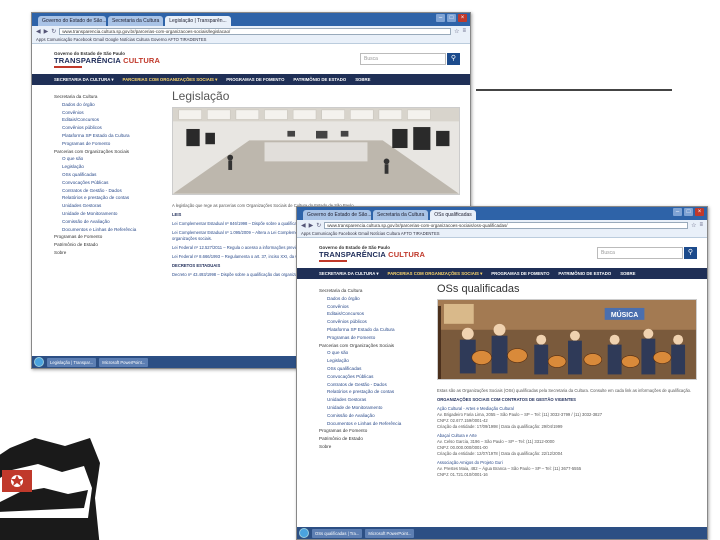  I want to click on slide-divider-line, so click(574, 90).